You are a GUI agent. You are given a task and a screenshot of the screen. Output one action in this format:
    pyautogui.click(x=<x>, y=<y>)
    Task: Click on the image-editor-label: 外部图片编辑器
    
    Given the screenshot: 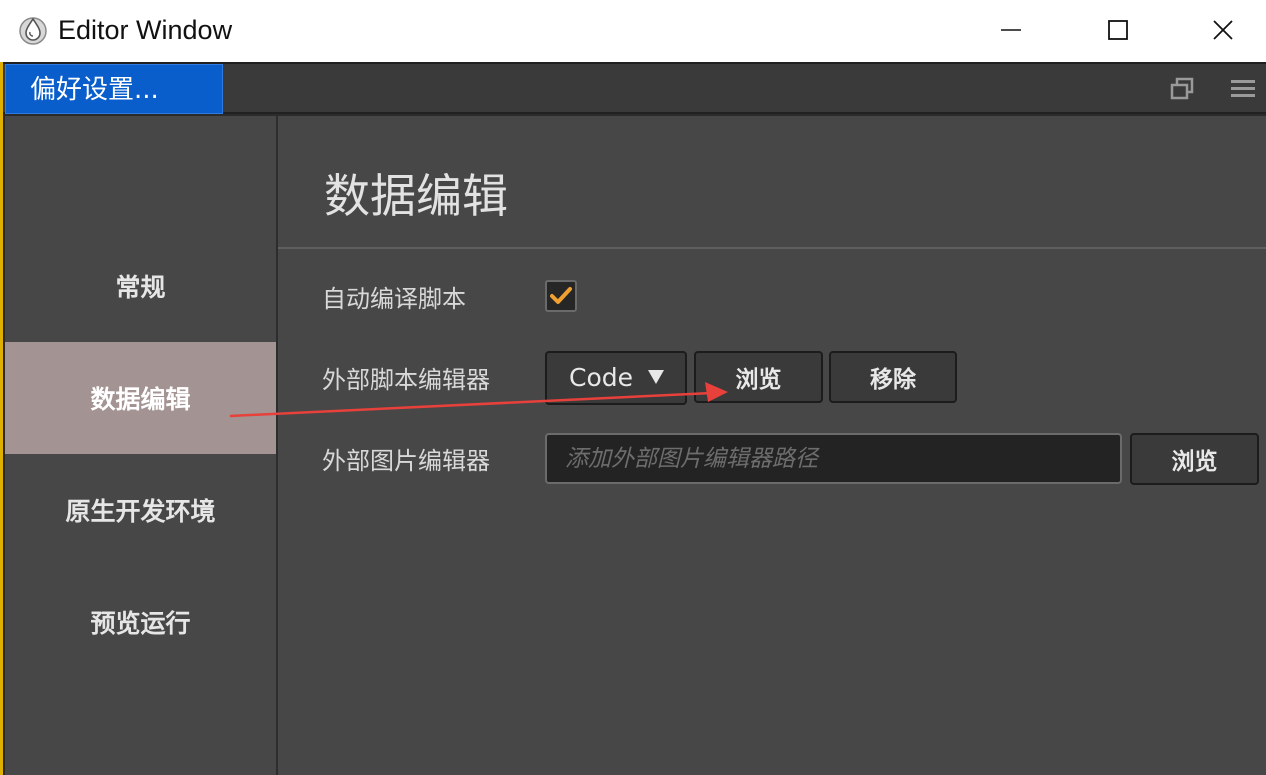 What is the action you would take?
    pyautogui.click(x=406, y=461)
    